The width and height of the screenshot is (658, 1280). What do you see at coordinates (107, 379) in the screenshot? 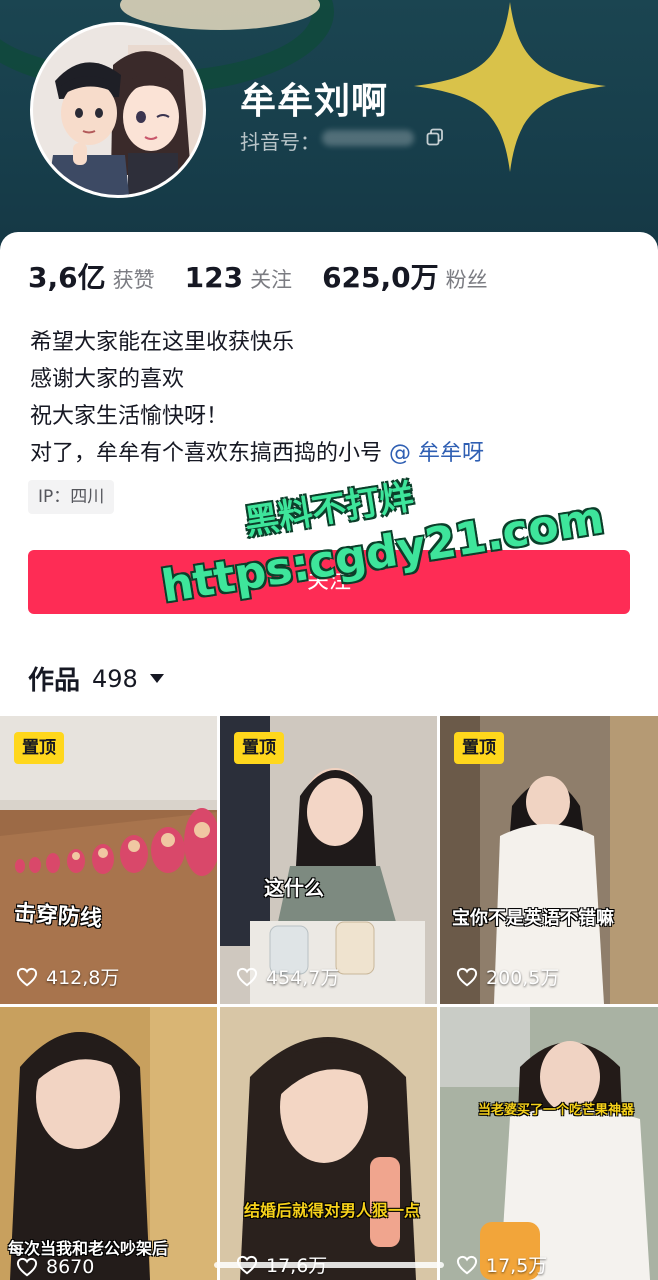
I see `bio-line: 感谢大家的喜欢` at bounding box center [107, 379].